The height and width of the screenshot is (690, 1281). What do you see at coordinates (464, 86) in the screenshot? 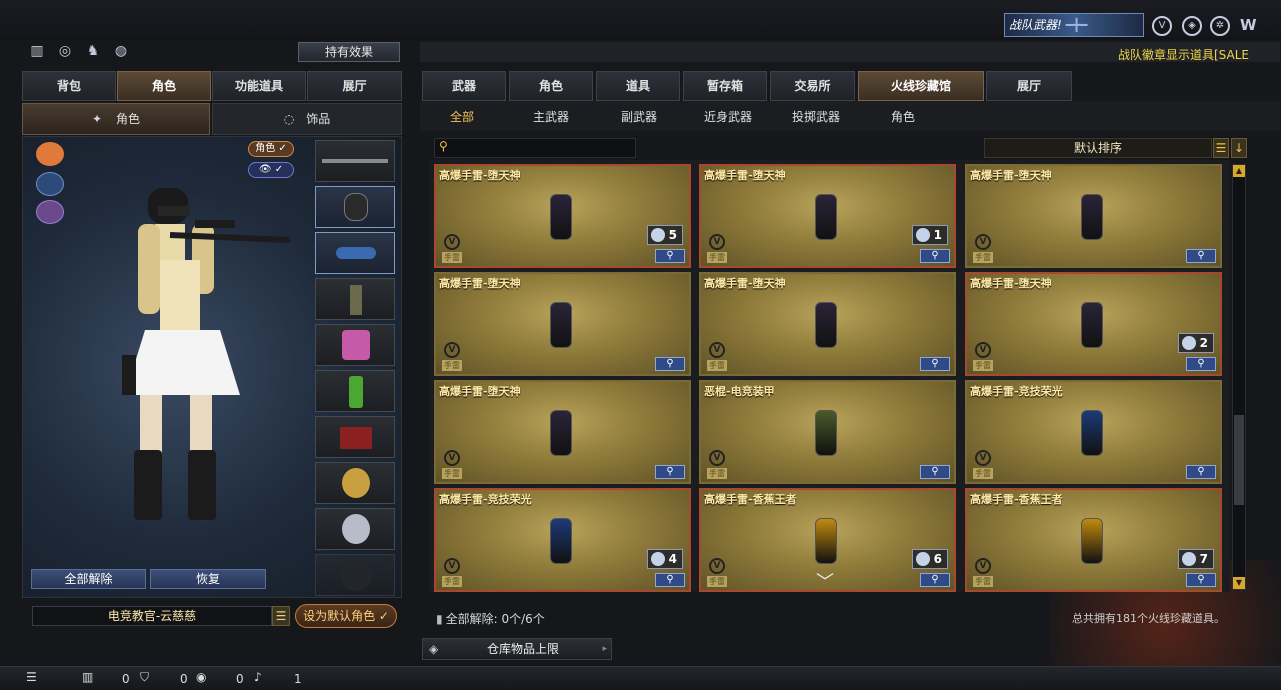
I see `tab-weapons: 武器` at bounding box center [464, 86].